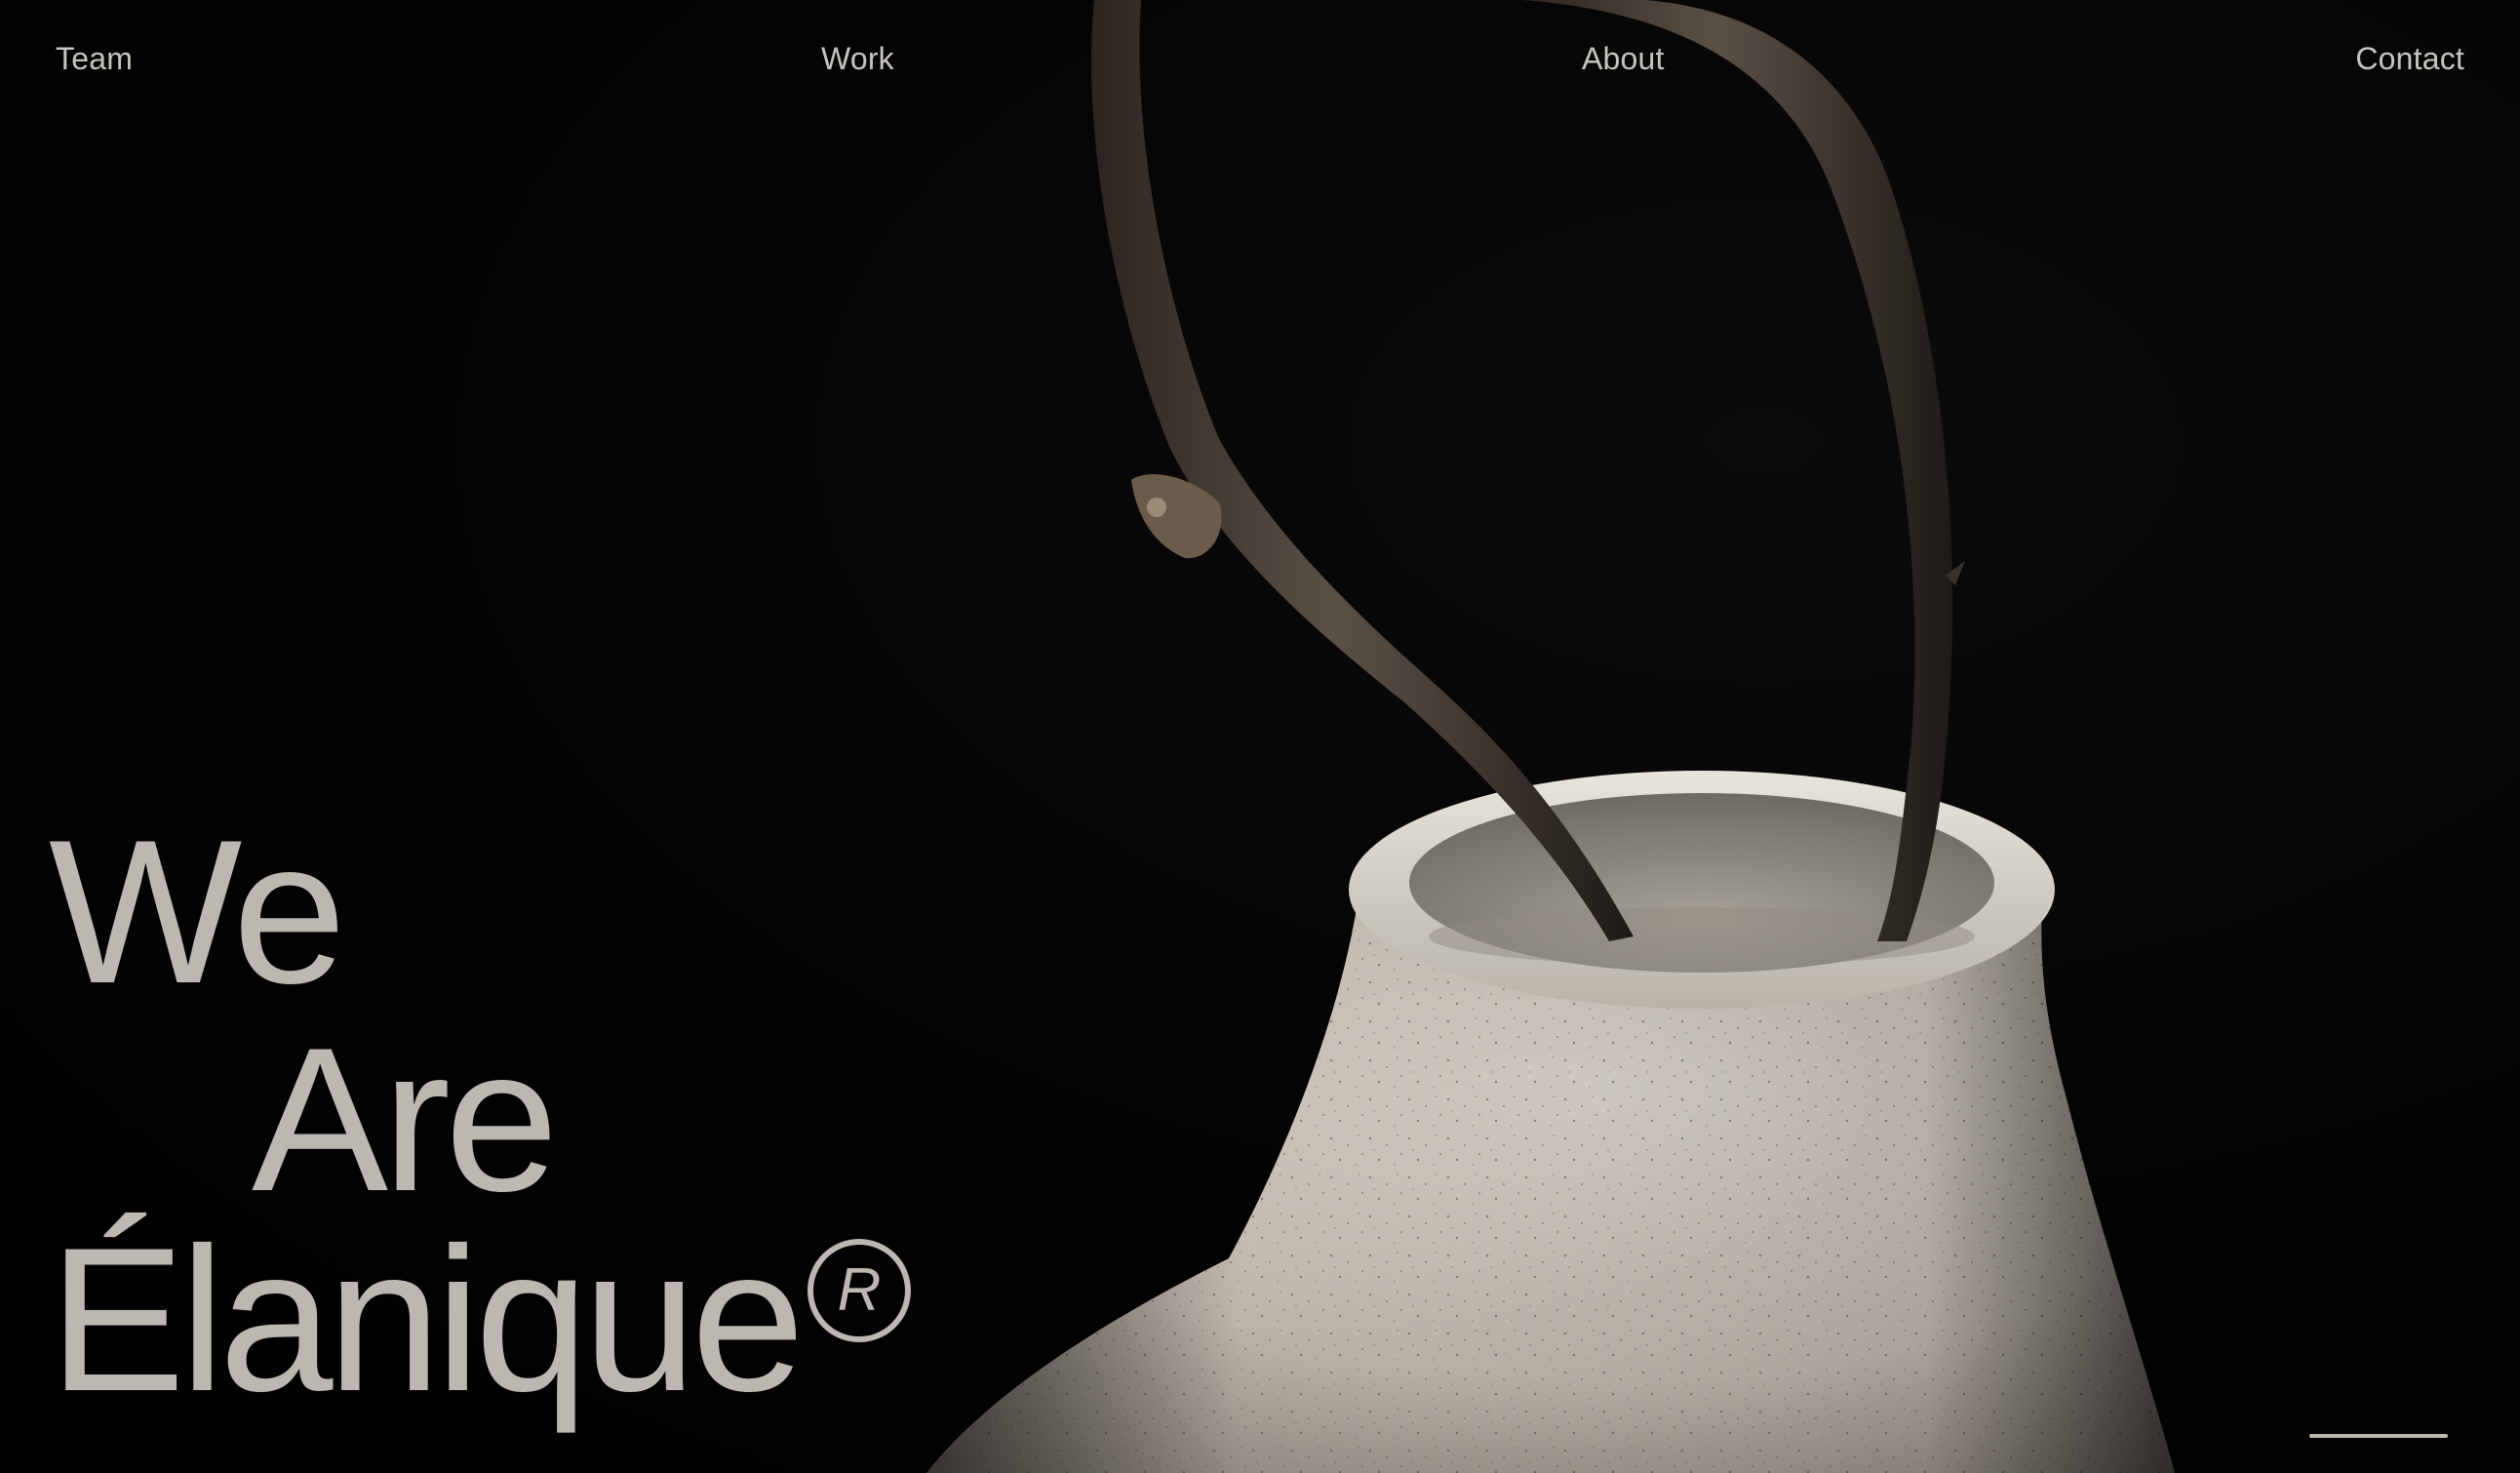 The width and height of the screenshot is (2520, 1473). What do you see at coordinates (2378, 1436) in the screenshot?
I see `slide-indicator` at bounding box center [2378, 1436].